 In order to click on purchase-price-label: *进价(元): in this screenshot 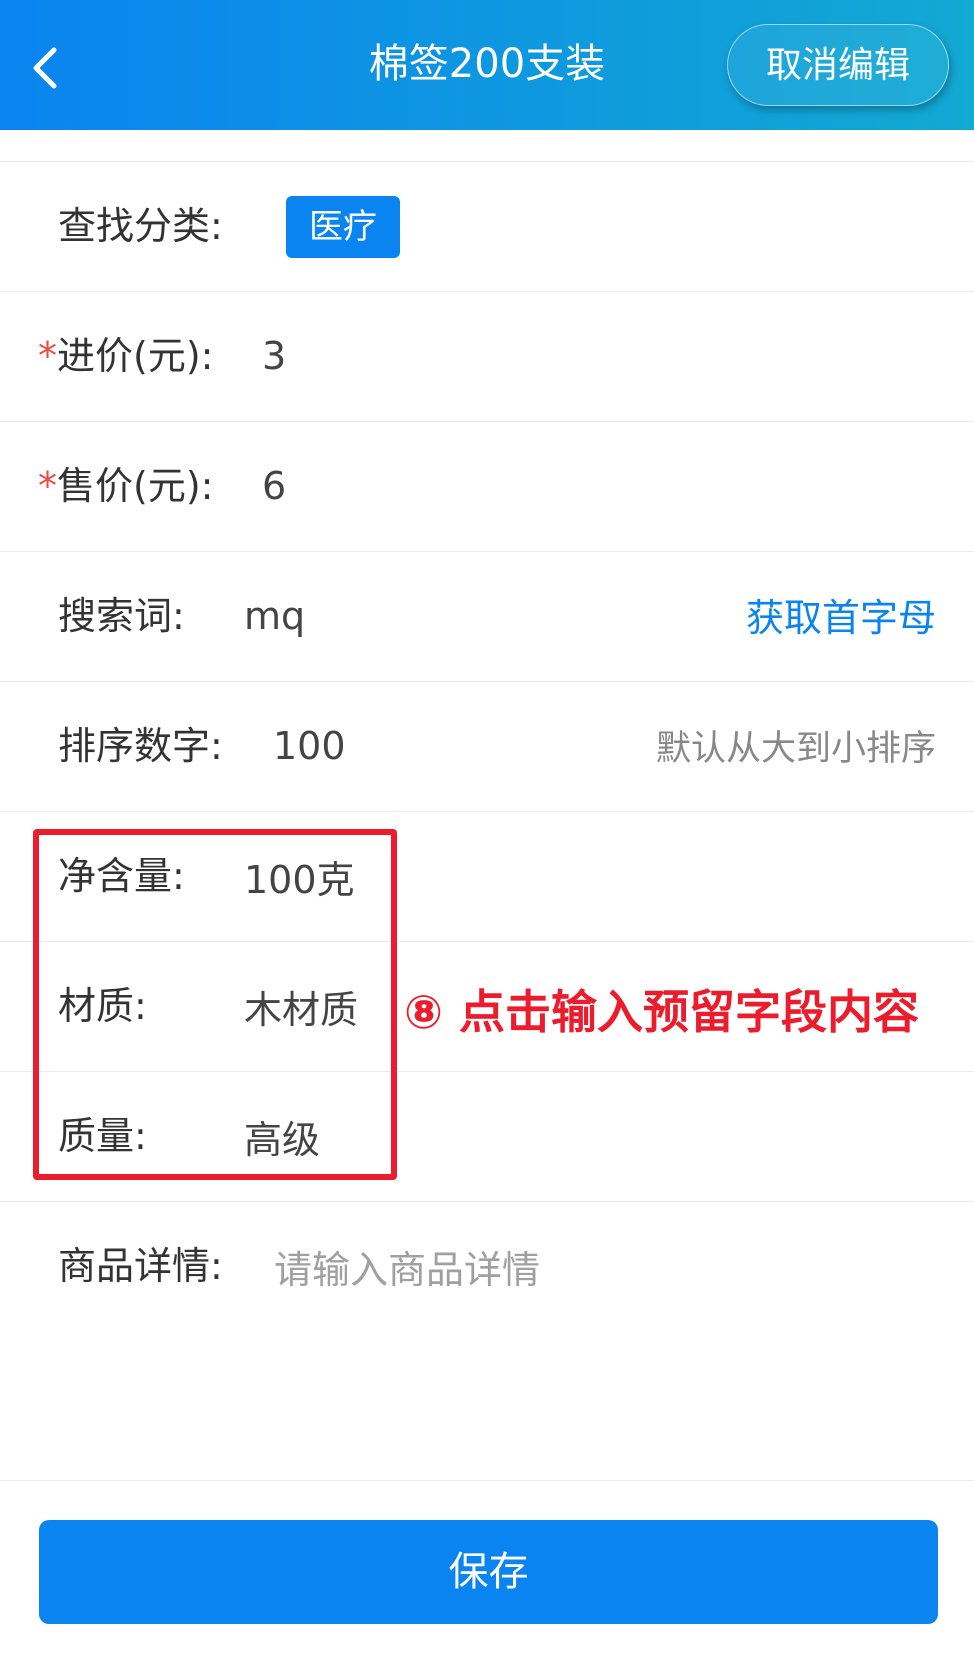, I will do `click(125, 356)`.